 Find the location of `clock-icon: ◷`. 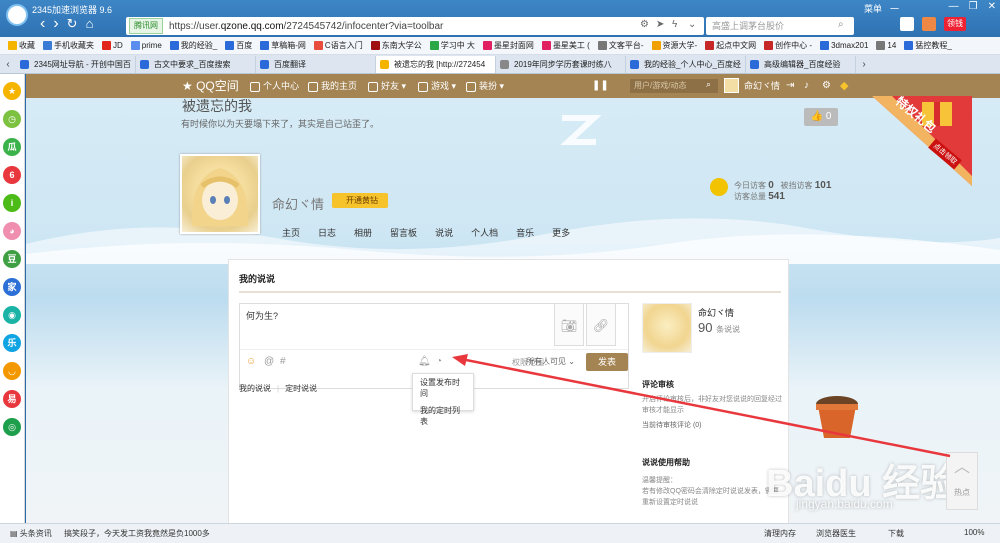

clock-icon: ◷ is located at coordinates (12, 119).